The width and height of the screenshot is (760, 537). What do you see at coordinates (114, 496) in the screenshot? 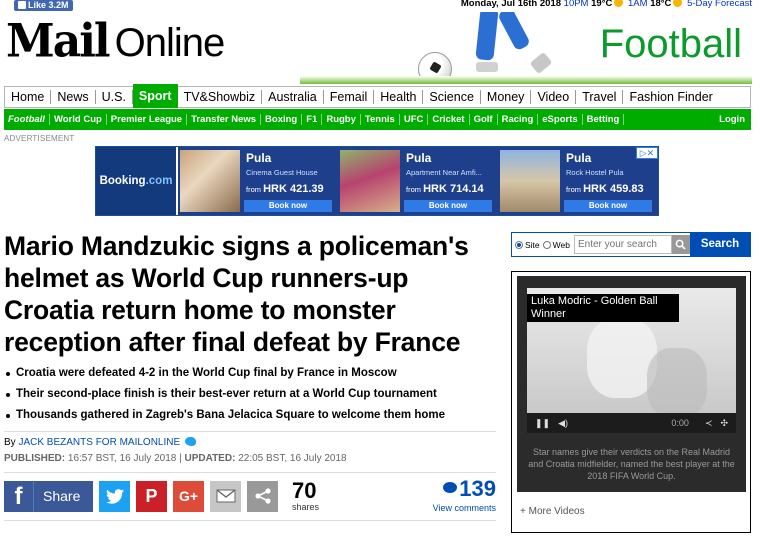
I see `twitter-share-button` at bounding box center [114, 496].